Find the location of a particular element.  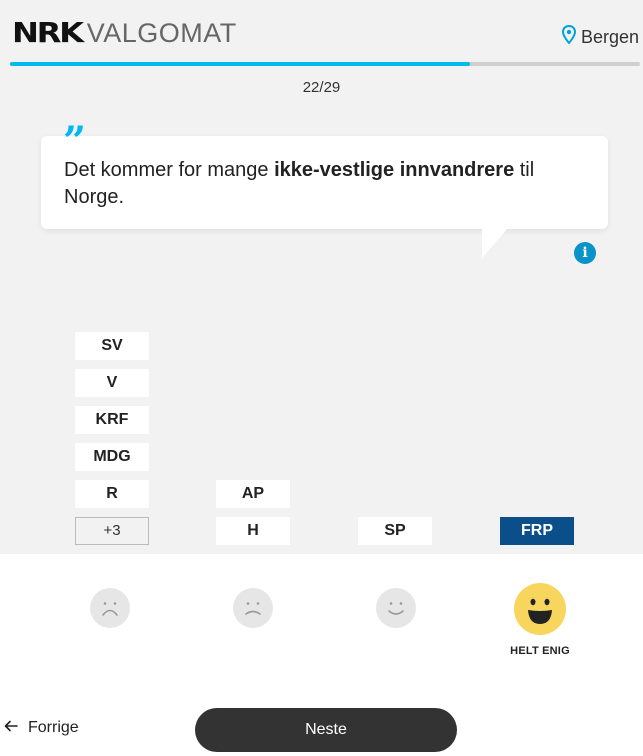

location-selector: Bergen is located at coordinates (600, 36).